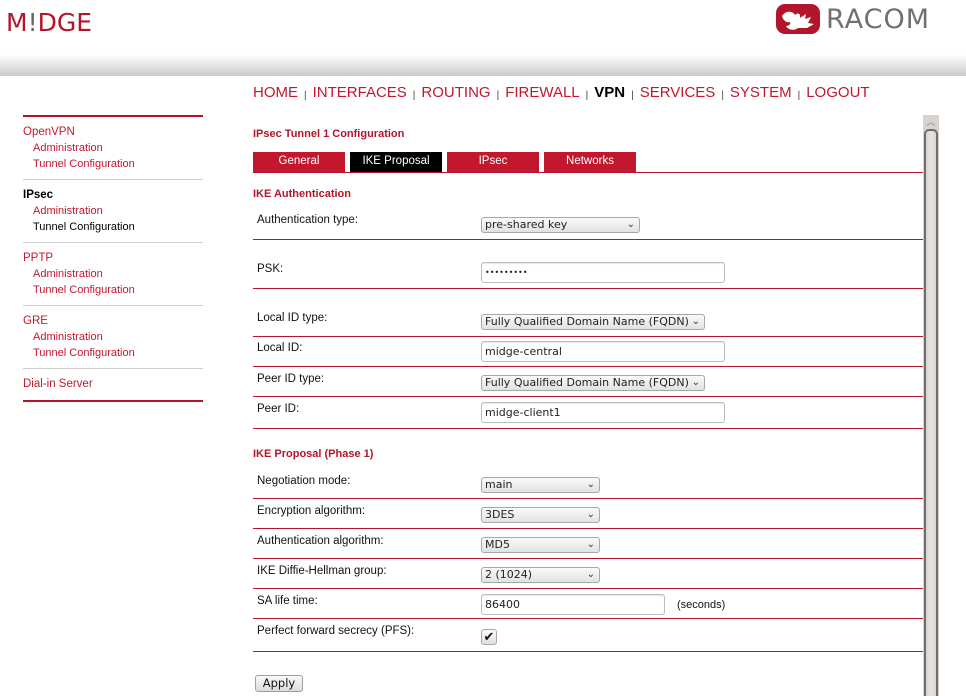 The height and width of the screenshot is (696, 966). I want to click on sidebar-item-ipsec: IPsec, so click(113, 195).